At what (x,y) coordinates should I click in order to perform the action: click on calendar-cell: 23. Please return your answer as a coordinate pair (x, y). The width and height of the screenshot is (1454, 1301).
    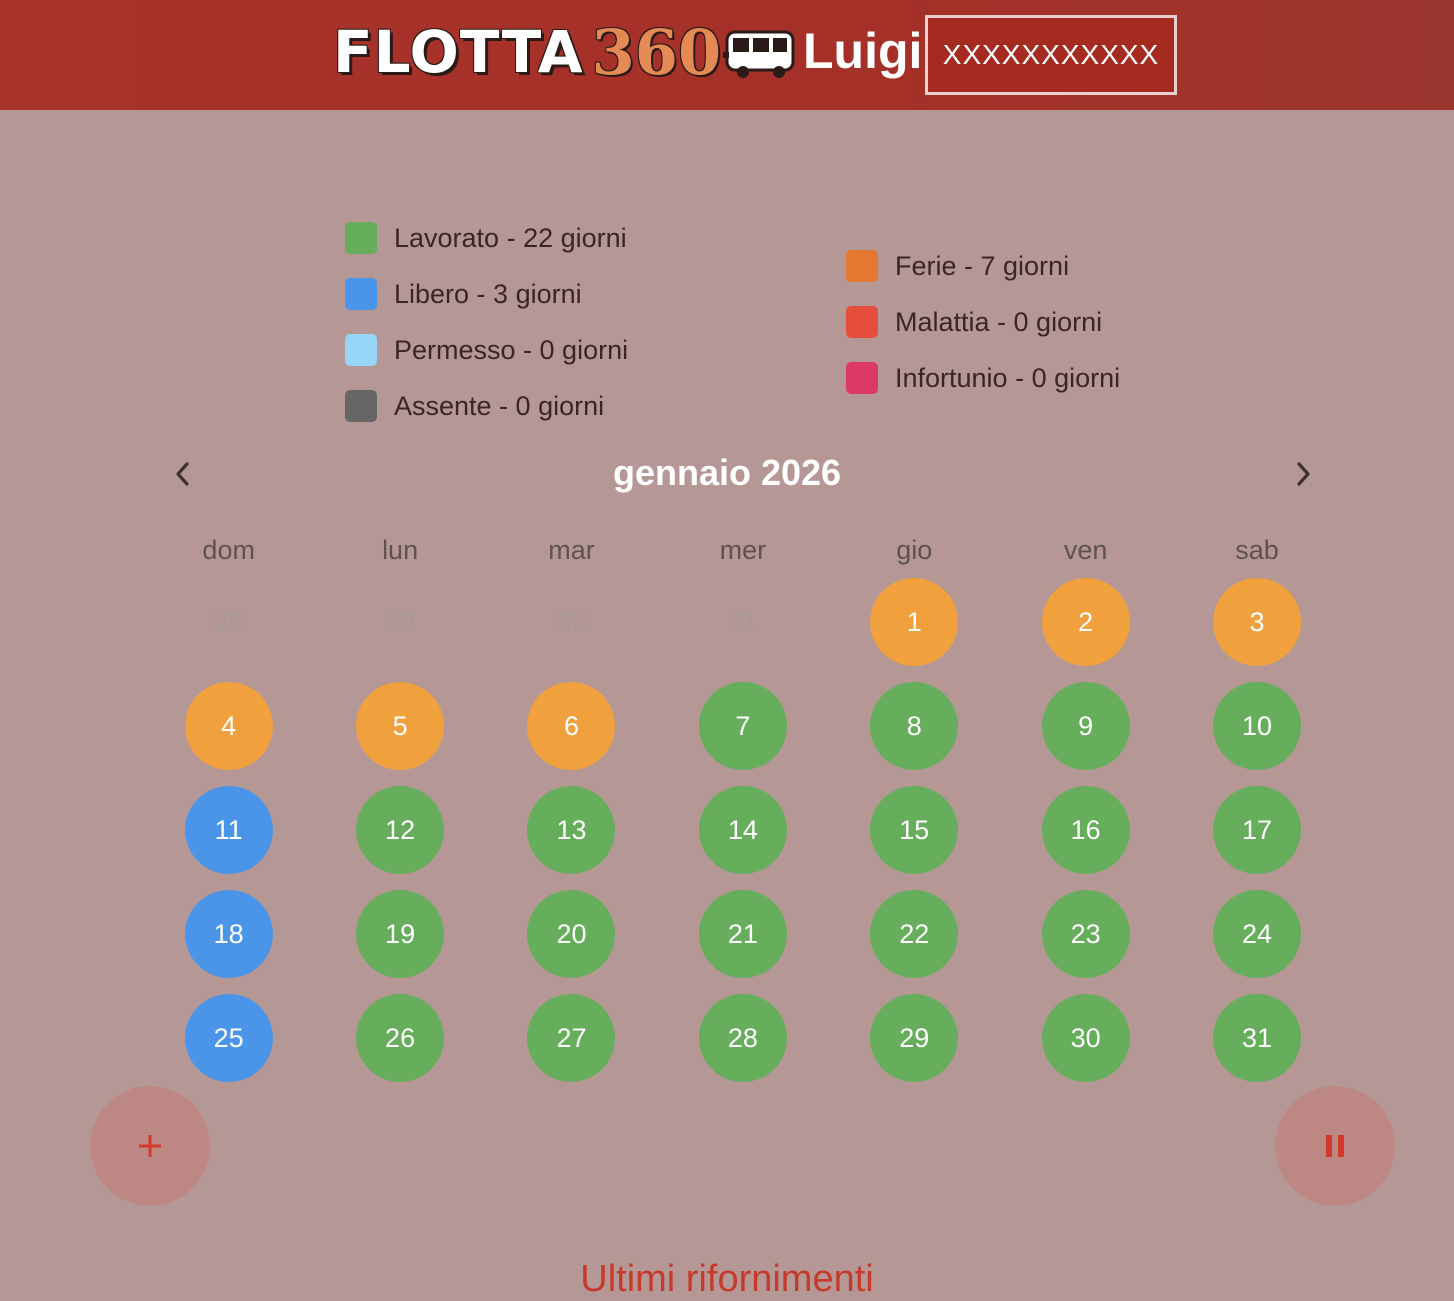
    Looking at the image, I should click on (1085, 934).